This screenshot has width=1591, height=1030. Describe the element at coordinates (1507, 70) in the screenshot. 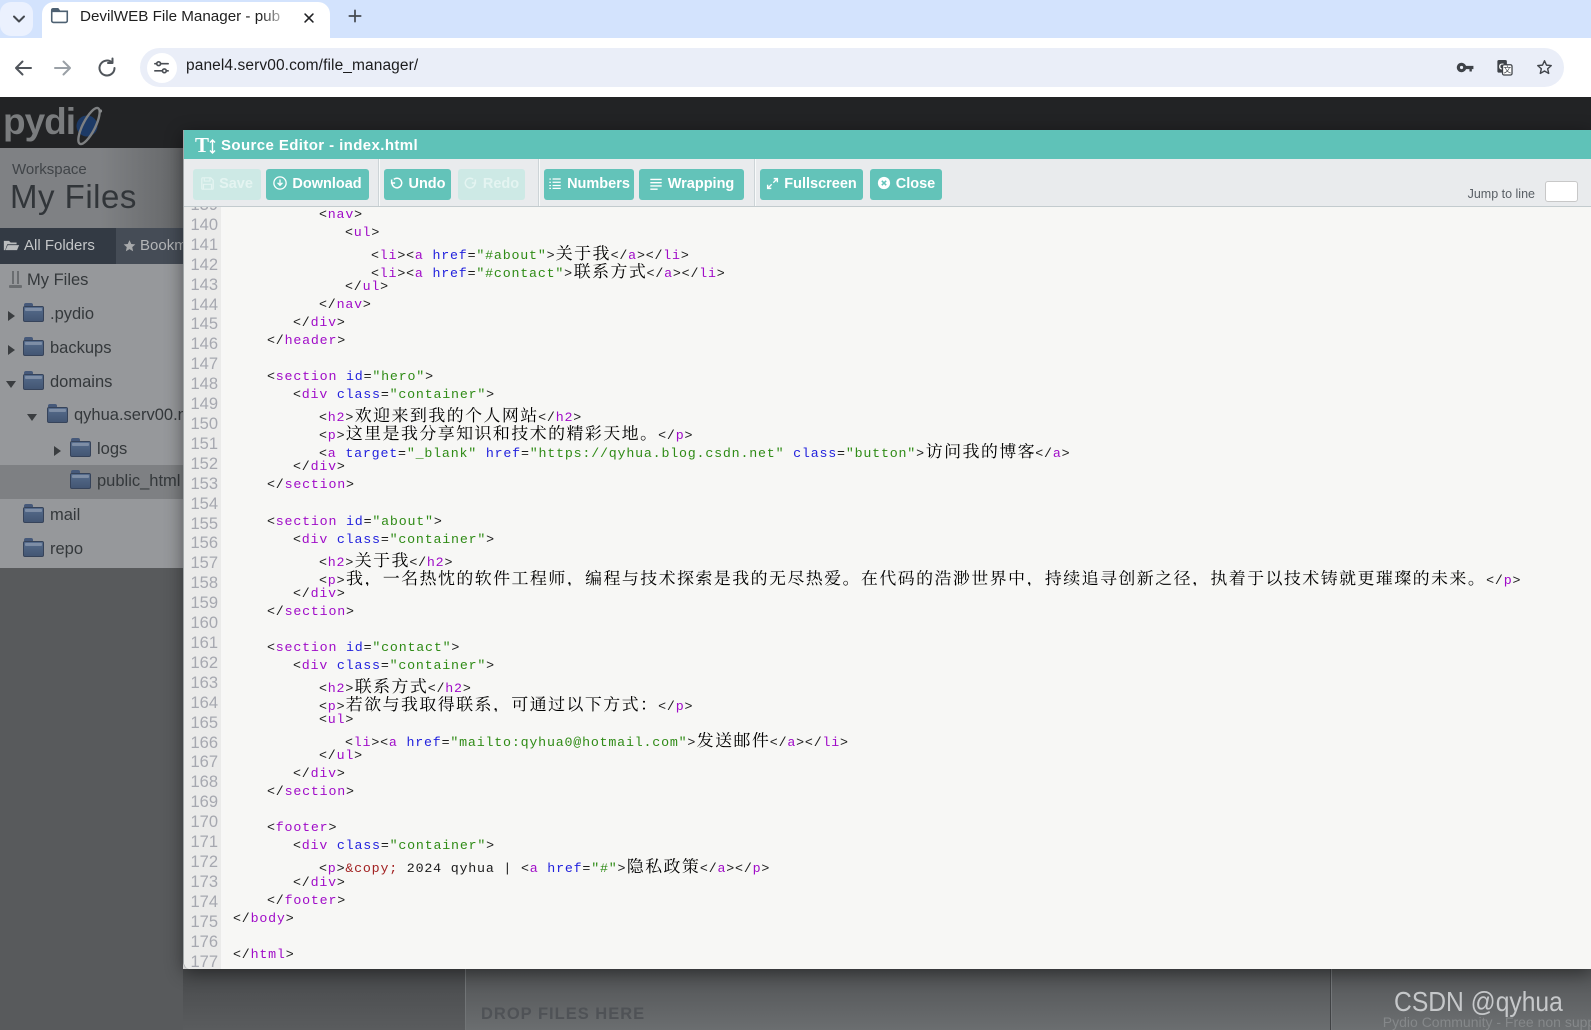

I see `svg-text: 文` at that location.